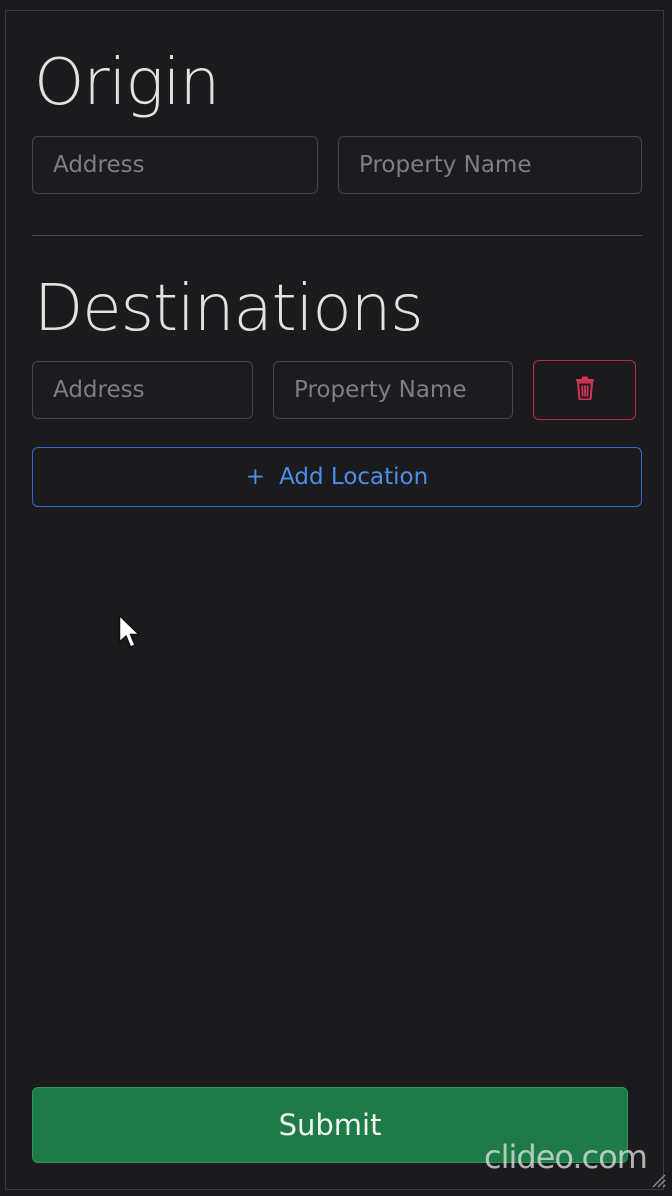 This screenshot has height=1196, width=672. I want to click on add-location-button: + Add Location, so click(337, 477).